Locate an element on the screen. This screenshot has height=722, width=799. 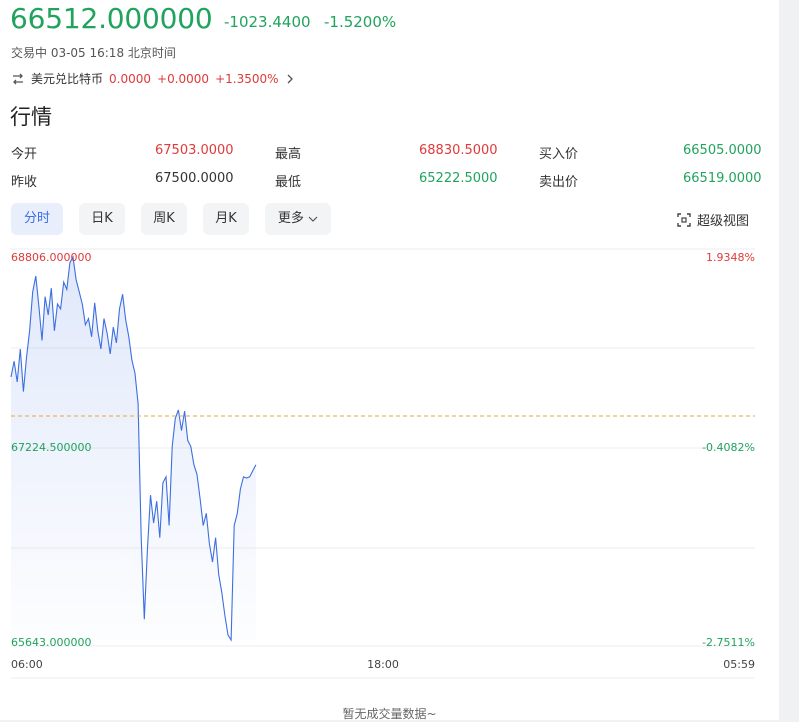
chevron-right-icon is located at coordinates (290, 78).